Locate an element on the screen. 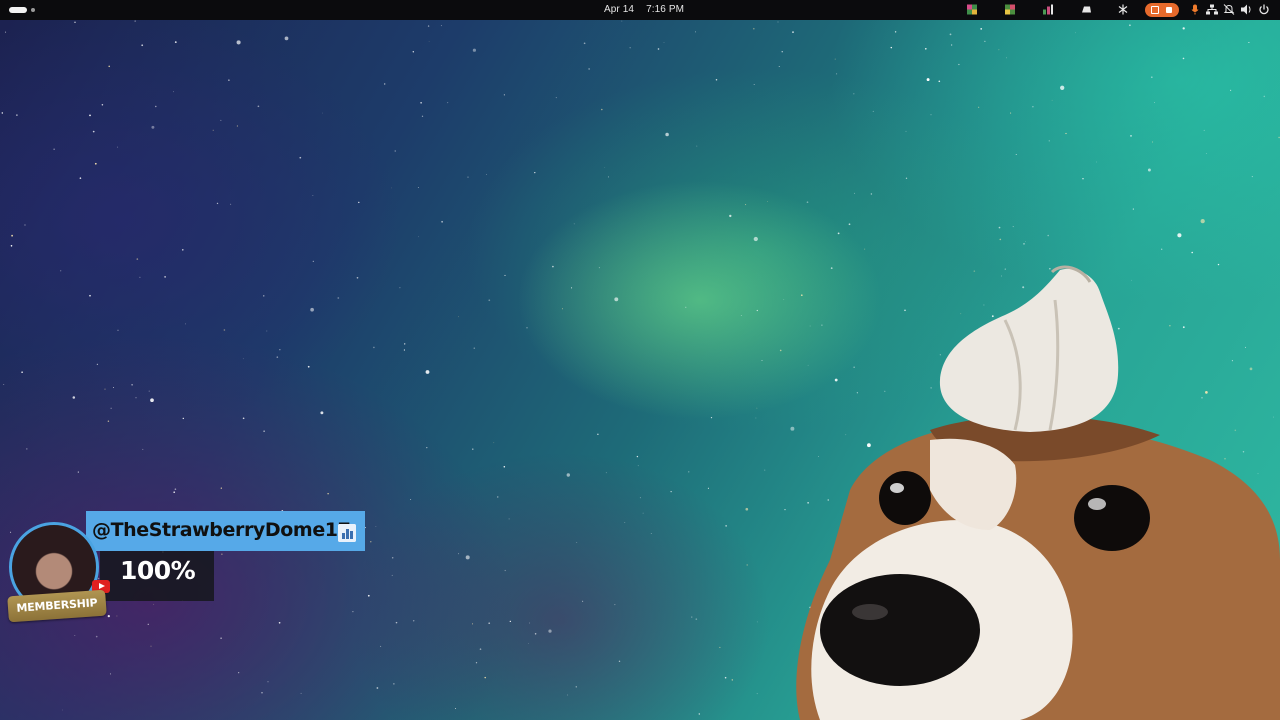  activities-button is located at coordinates (22, 10).